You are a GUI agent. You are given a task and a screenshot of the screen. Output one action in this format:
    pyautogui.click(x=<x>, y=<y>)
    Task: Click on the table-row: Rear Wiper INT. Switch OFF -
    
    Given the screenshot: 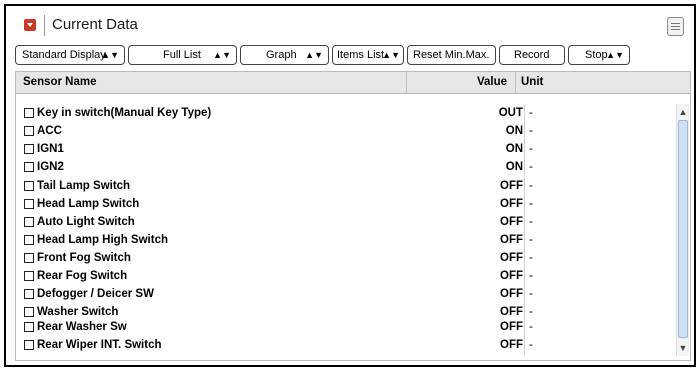 What is the action you would take?
    pyautogui.click(x=346, y=346)
    